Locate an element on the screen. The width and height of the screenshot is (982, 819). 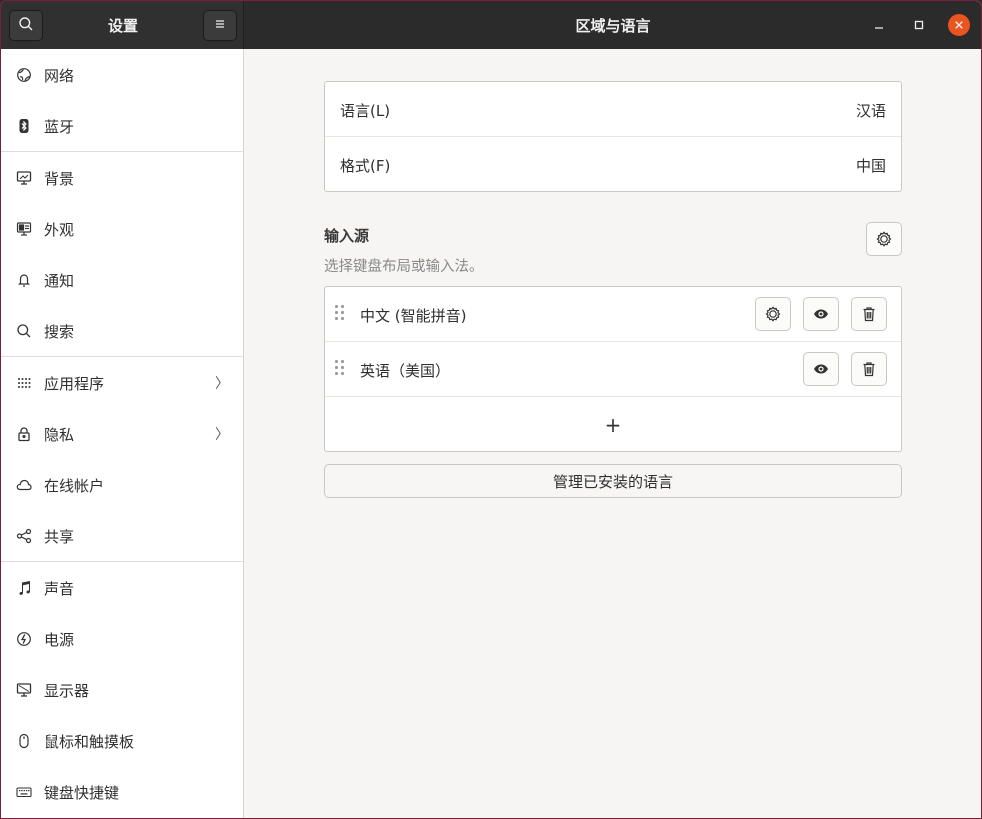
sidebar-item-label: 键盘快捷键 is located at coordinates (82, 792).